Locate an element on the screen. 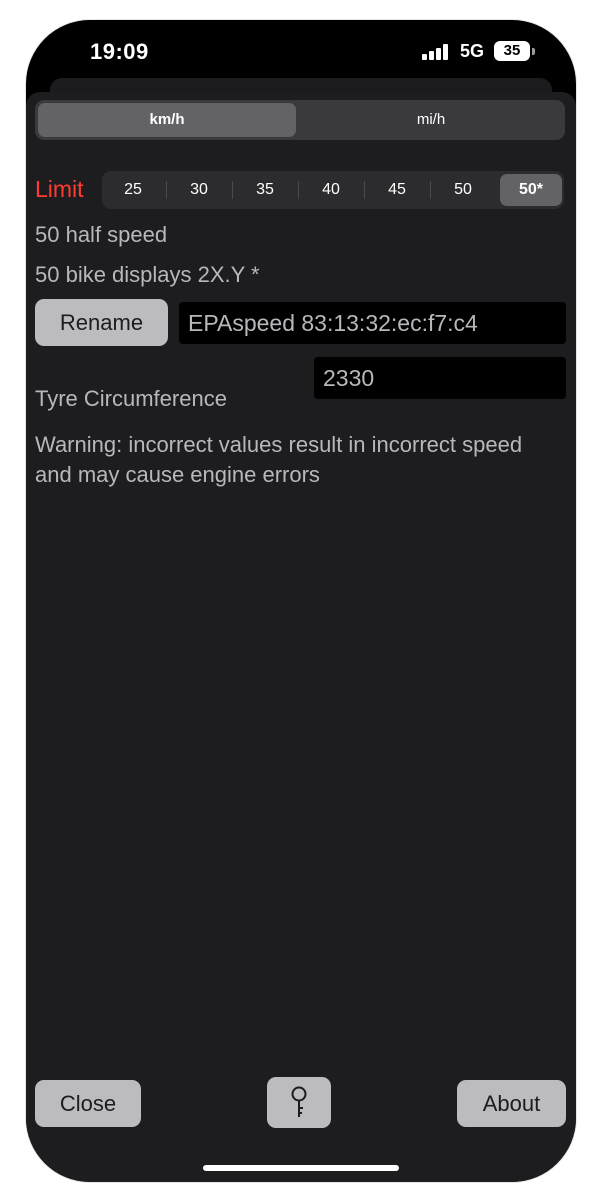 The height and width of the screenshot is (1204, 600). tyre-circumference-label: Tyre Circumference is located at coordinates (131, 398).